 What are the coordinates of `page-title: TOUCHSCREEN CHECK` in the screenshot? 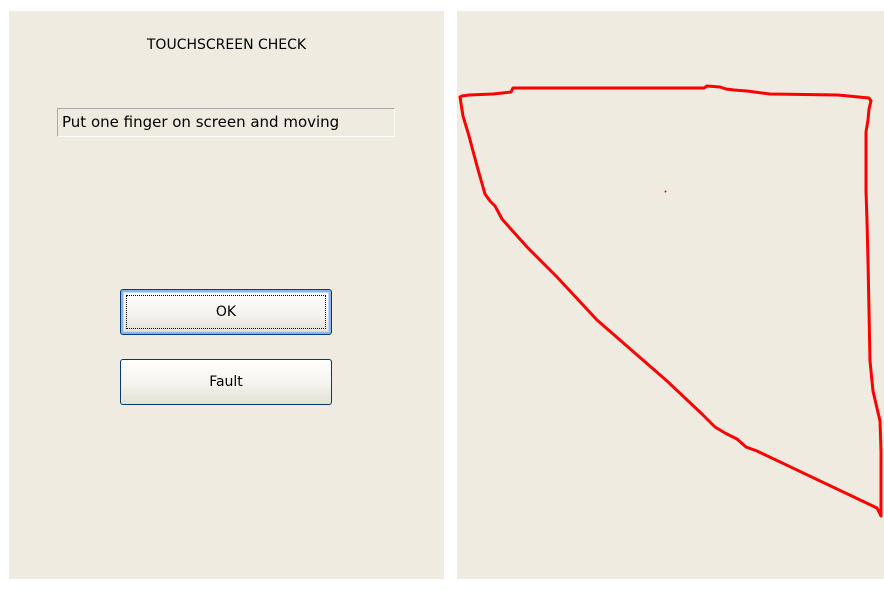 It's located at (226, 45).